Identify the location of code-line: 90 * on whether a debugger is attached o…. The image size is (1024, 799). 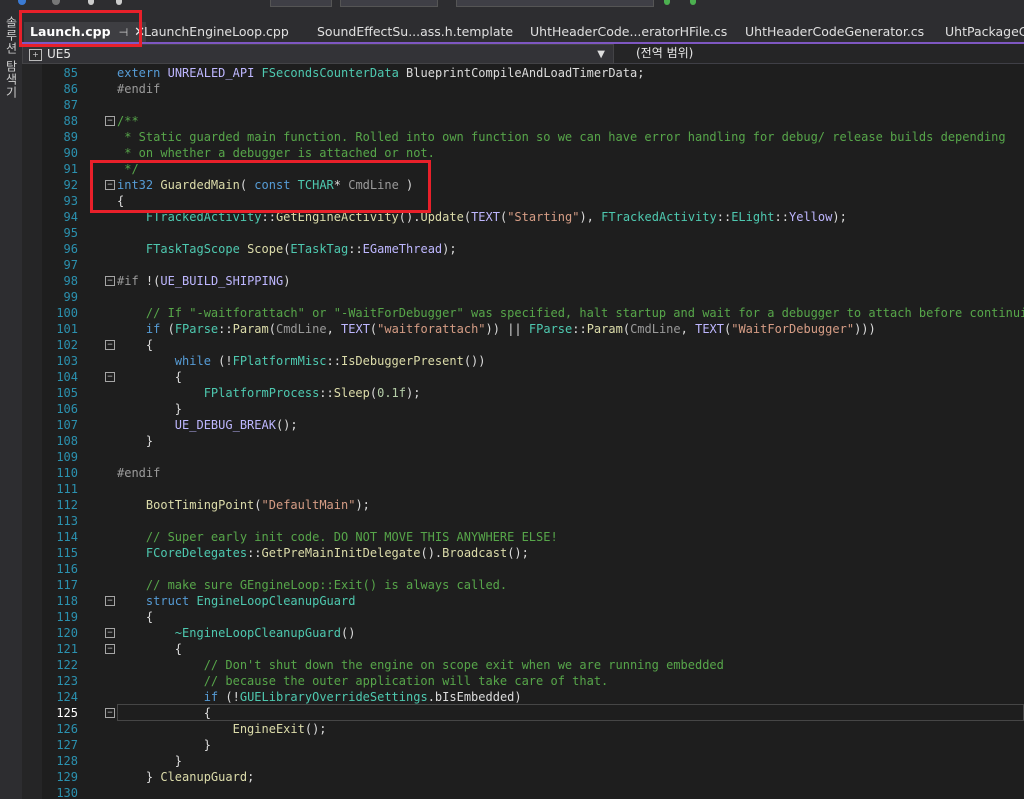
(523, 153).